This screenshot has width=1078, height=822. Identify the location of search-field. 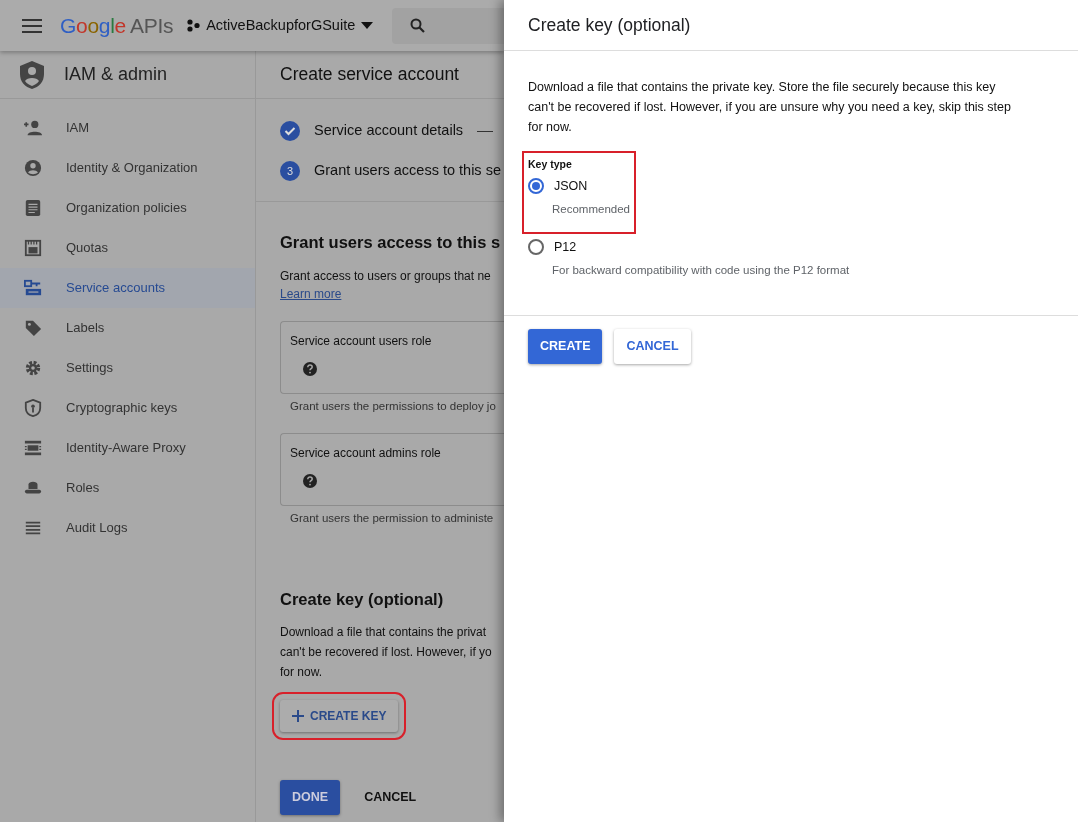
(448, 25).